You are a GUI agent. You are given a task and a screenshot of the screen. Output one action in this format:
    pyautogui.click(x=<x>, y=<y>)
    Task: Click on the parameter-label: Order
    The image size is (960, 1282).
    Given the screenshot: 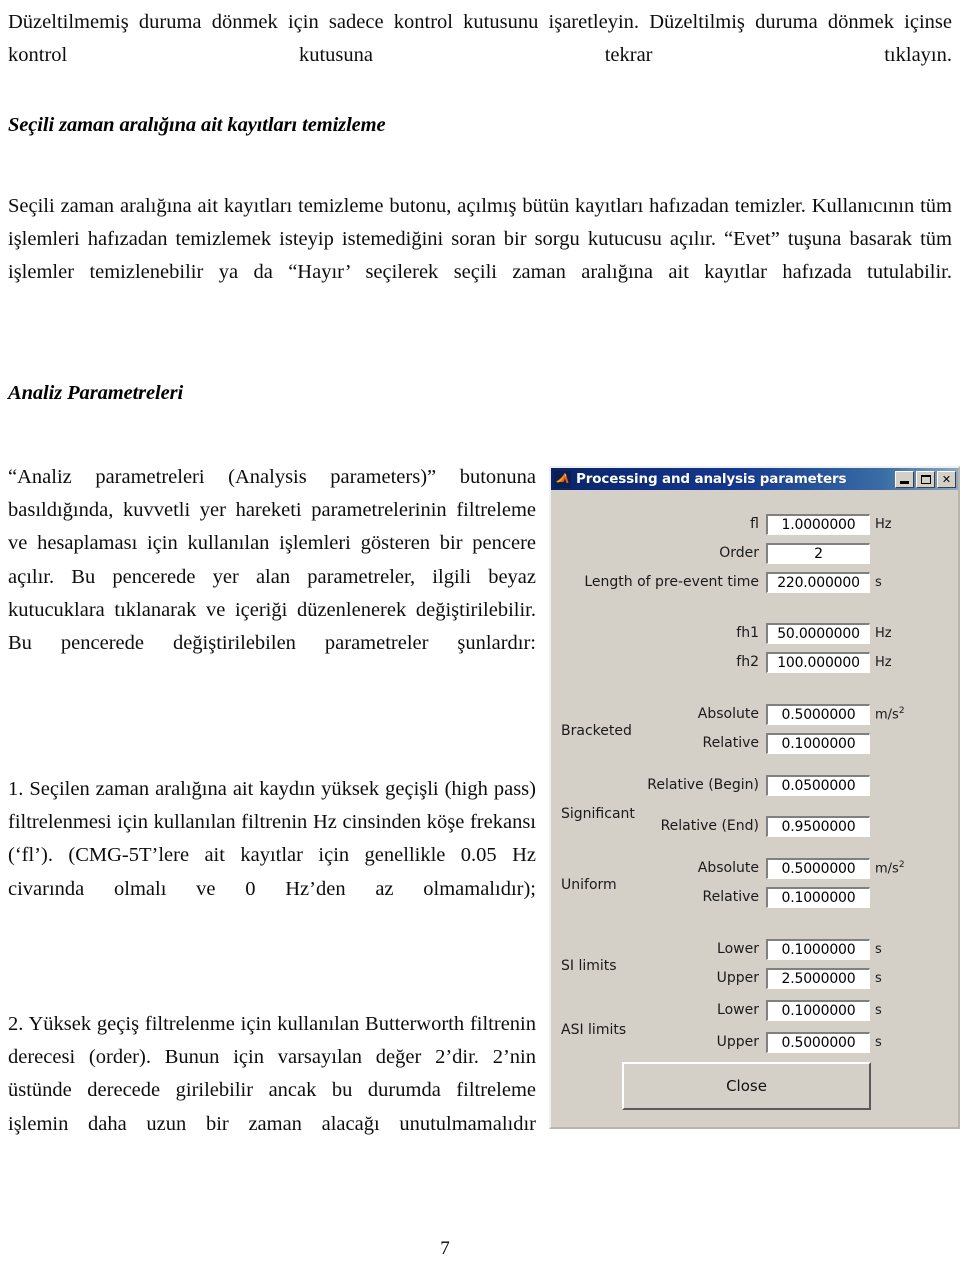 What is the action you would take?
    pyautogui.click(x=739, y=553)
    